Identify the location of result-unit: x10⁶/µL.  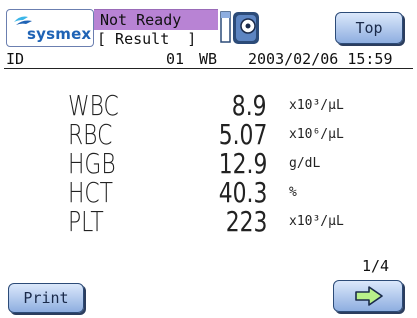
(316, 134).